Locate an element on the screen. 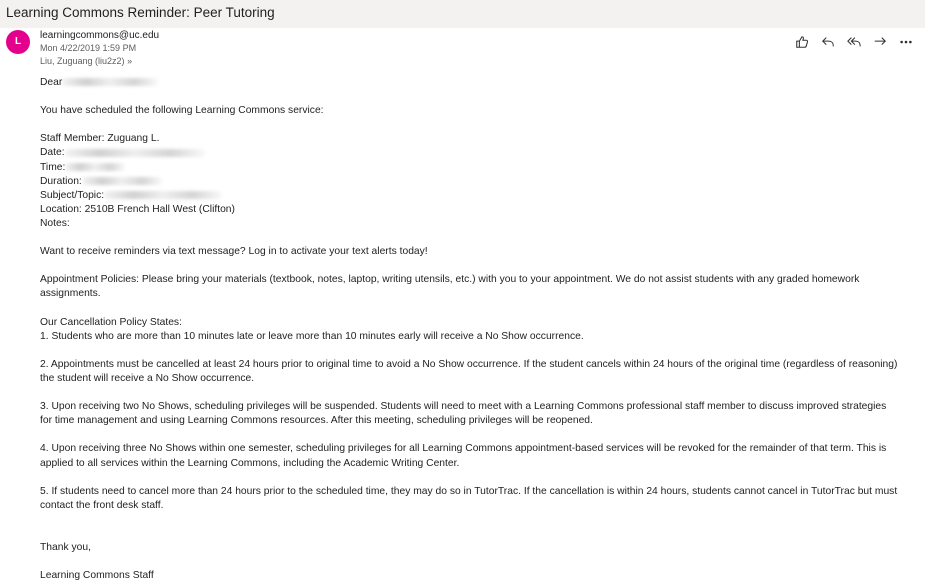 This screenshot has width=925, height=585. reply-icon is located at coordinates (828, 42).